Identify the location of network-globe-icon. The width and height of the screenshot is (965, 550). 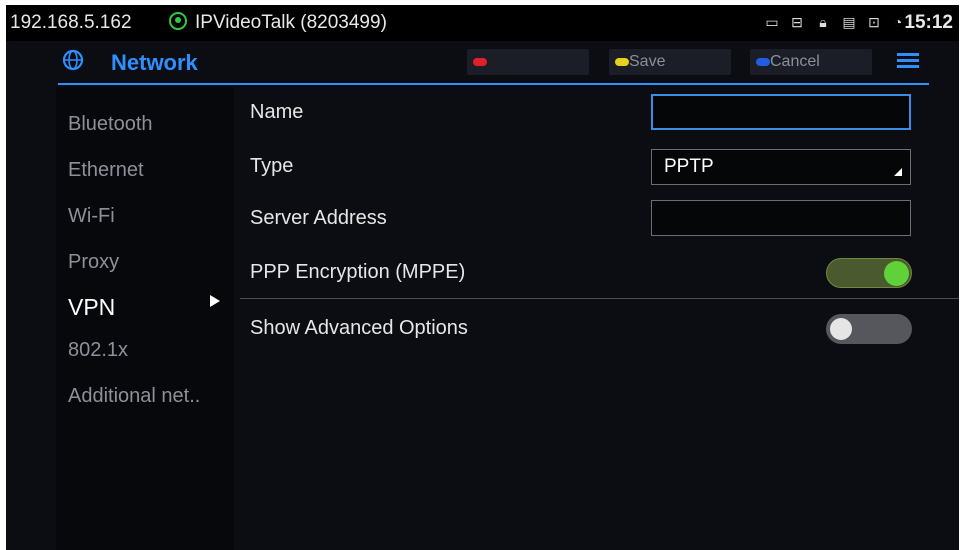
(73, 60).